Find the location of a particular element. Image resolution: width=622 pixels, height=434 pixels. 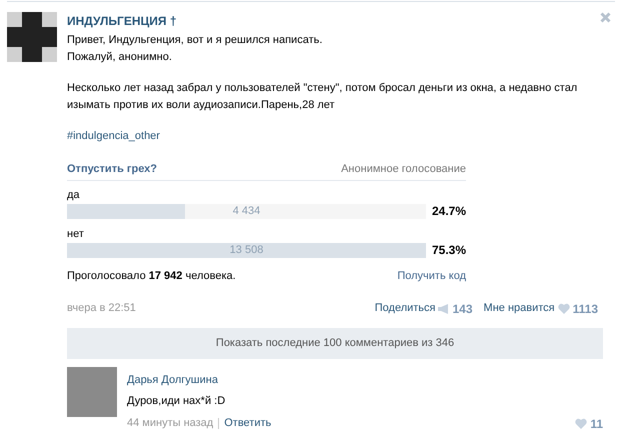

share-count: 143 is located at coordinates (462, 309).